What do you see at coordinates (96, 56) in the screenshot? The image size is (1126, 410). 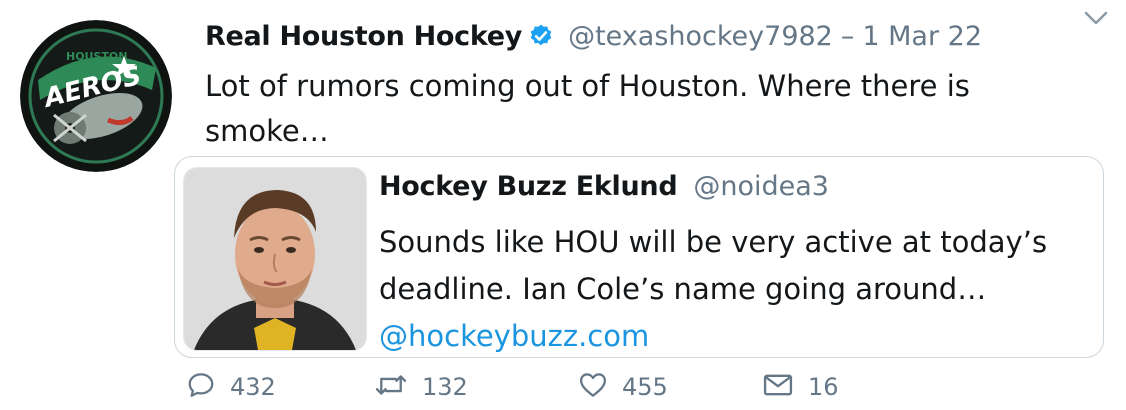 I see `svg-text: HOUSTON` at bounding box center [96, 56].